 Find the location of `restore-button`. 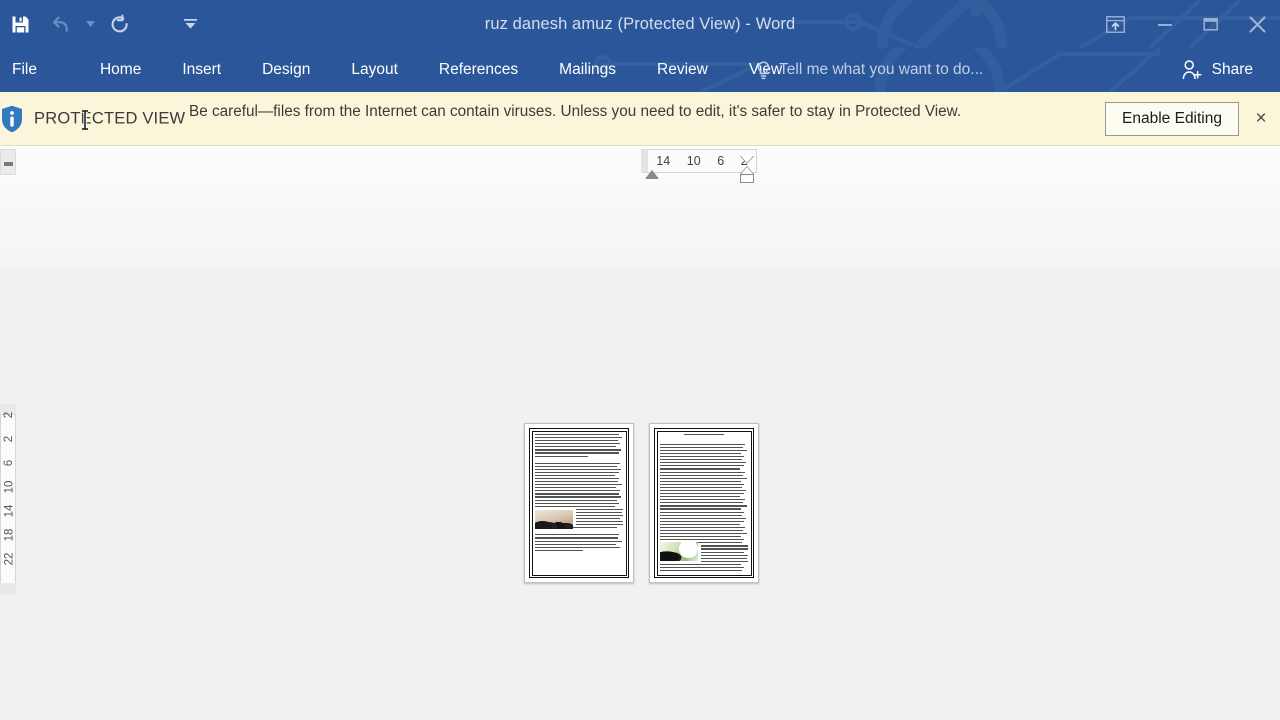

restore-button is located at coordinates (1211, 24).